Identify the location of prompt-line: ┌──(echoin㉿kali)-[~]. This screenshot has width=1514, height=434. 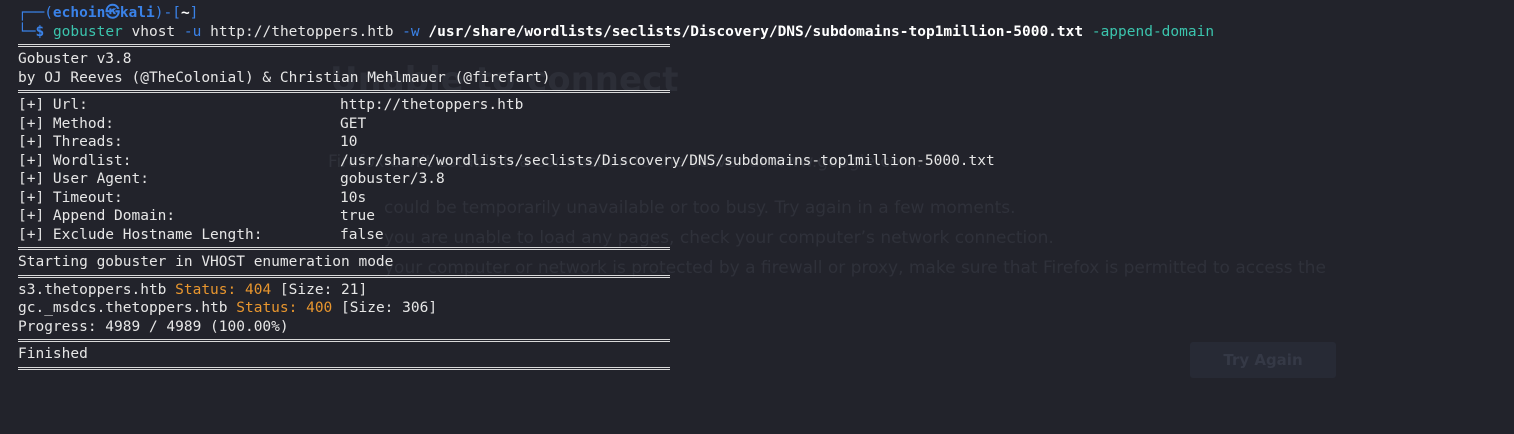
(757, 13).